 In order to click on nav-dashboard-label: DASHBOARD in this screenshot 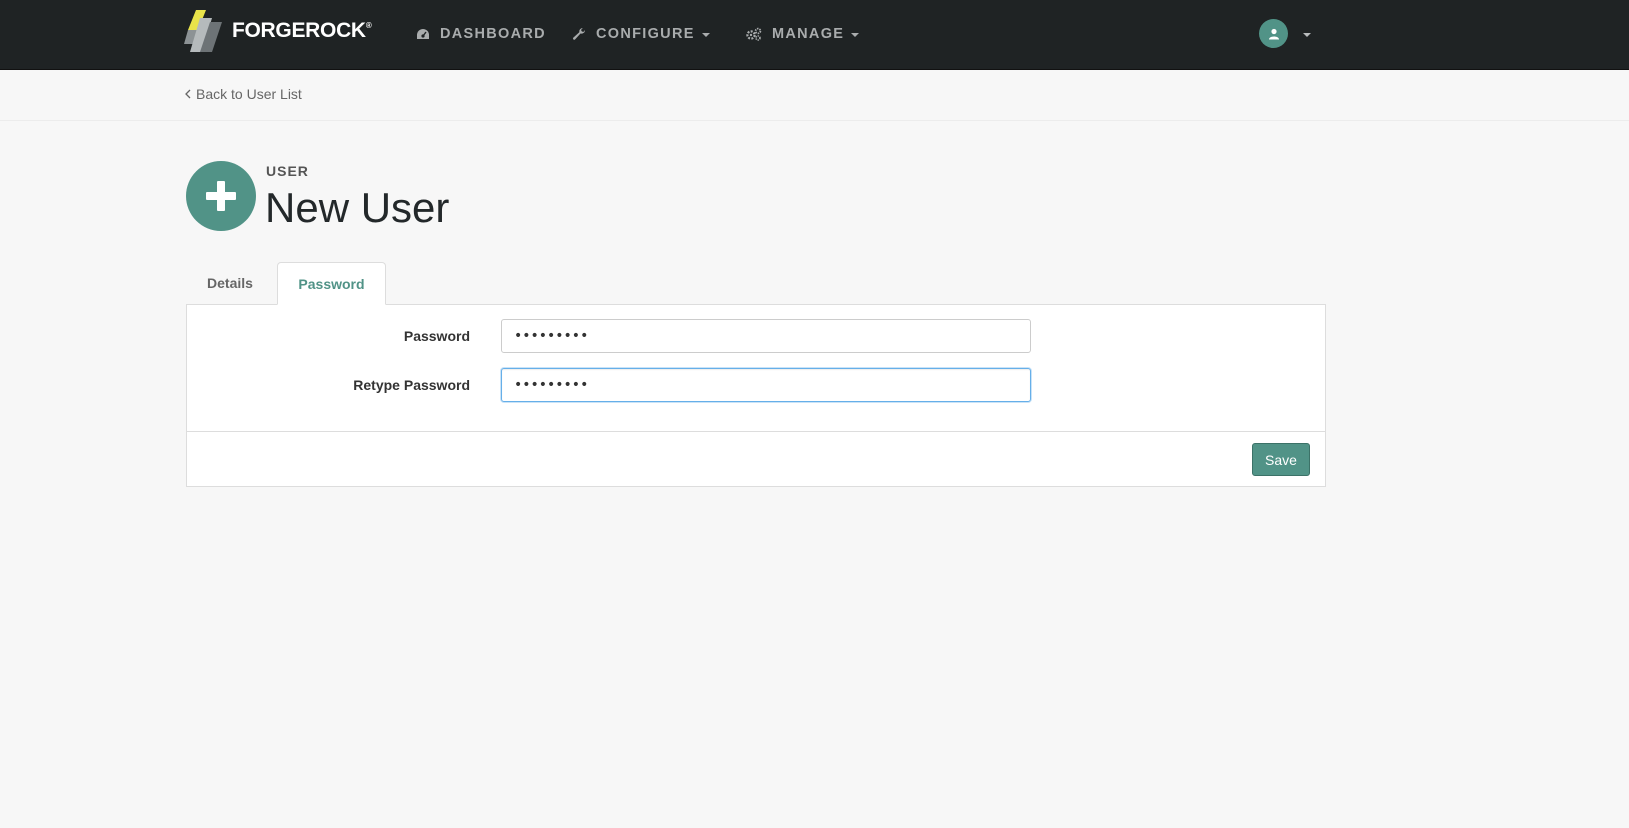, I will do `click(493, 34)`.